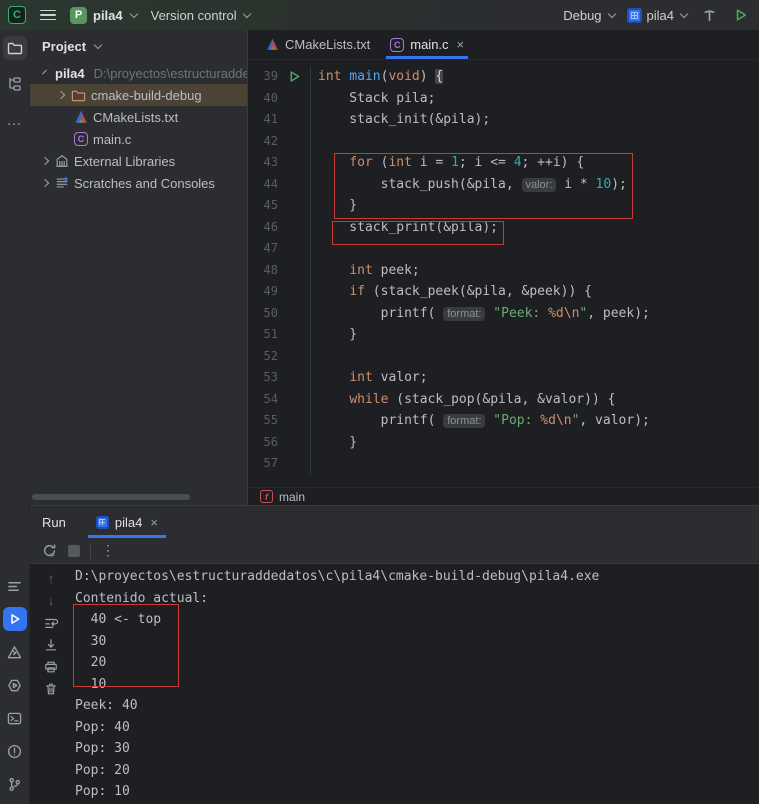 Image resolution: width=759 pixels, height=804 pixels. Describe the element at coordinates (272, 44) in the screenshot. I see `cmake-file-icon` at that location.